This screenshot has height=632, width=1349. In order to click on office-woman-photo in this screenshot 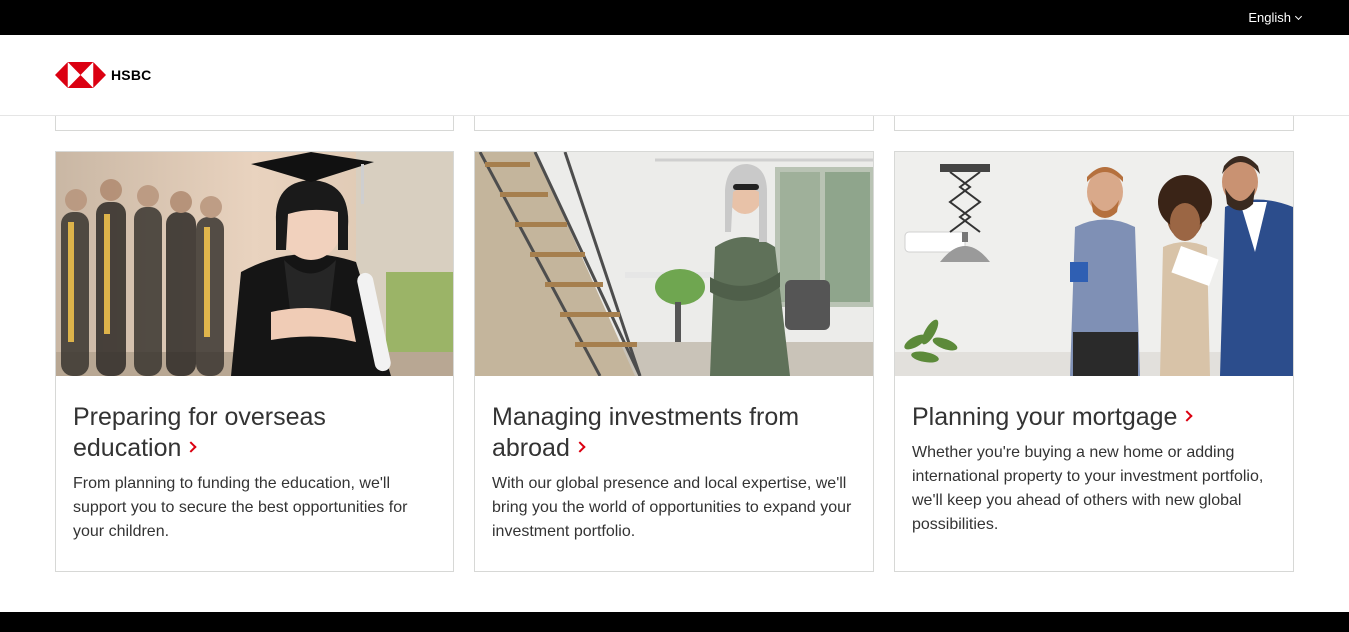, I will do `click(674, 264)`.